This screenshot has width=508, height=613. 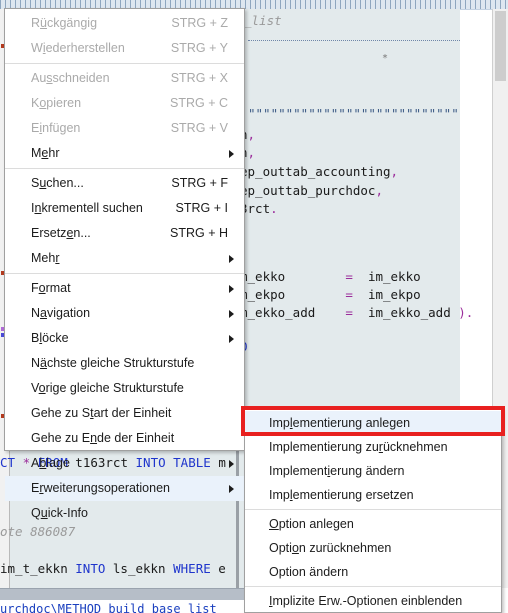 I want to click on code-token: e, so click(x=222, y=568).